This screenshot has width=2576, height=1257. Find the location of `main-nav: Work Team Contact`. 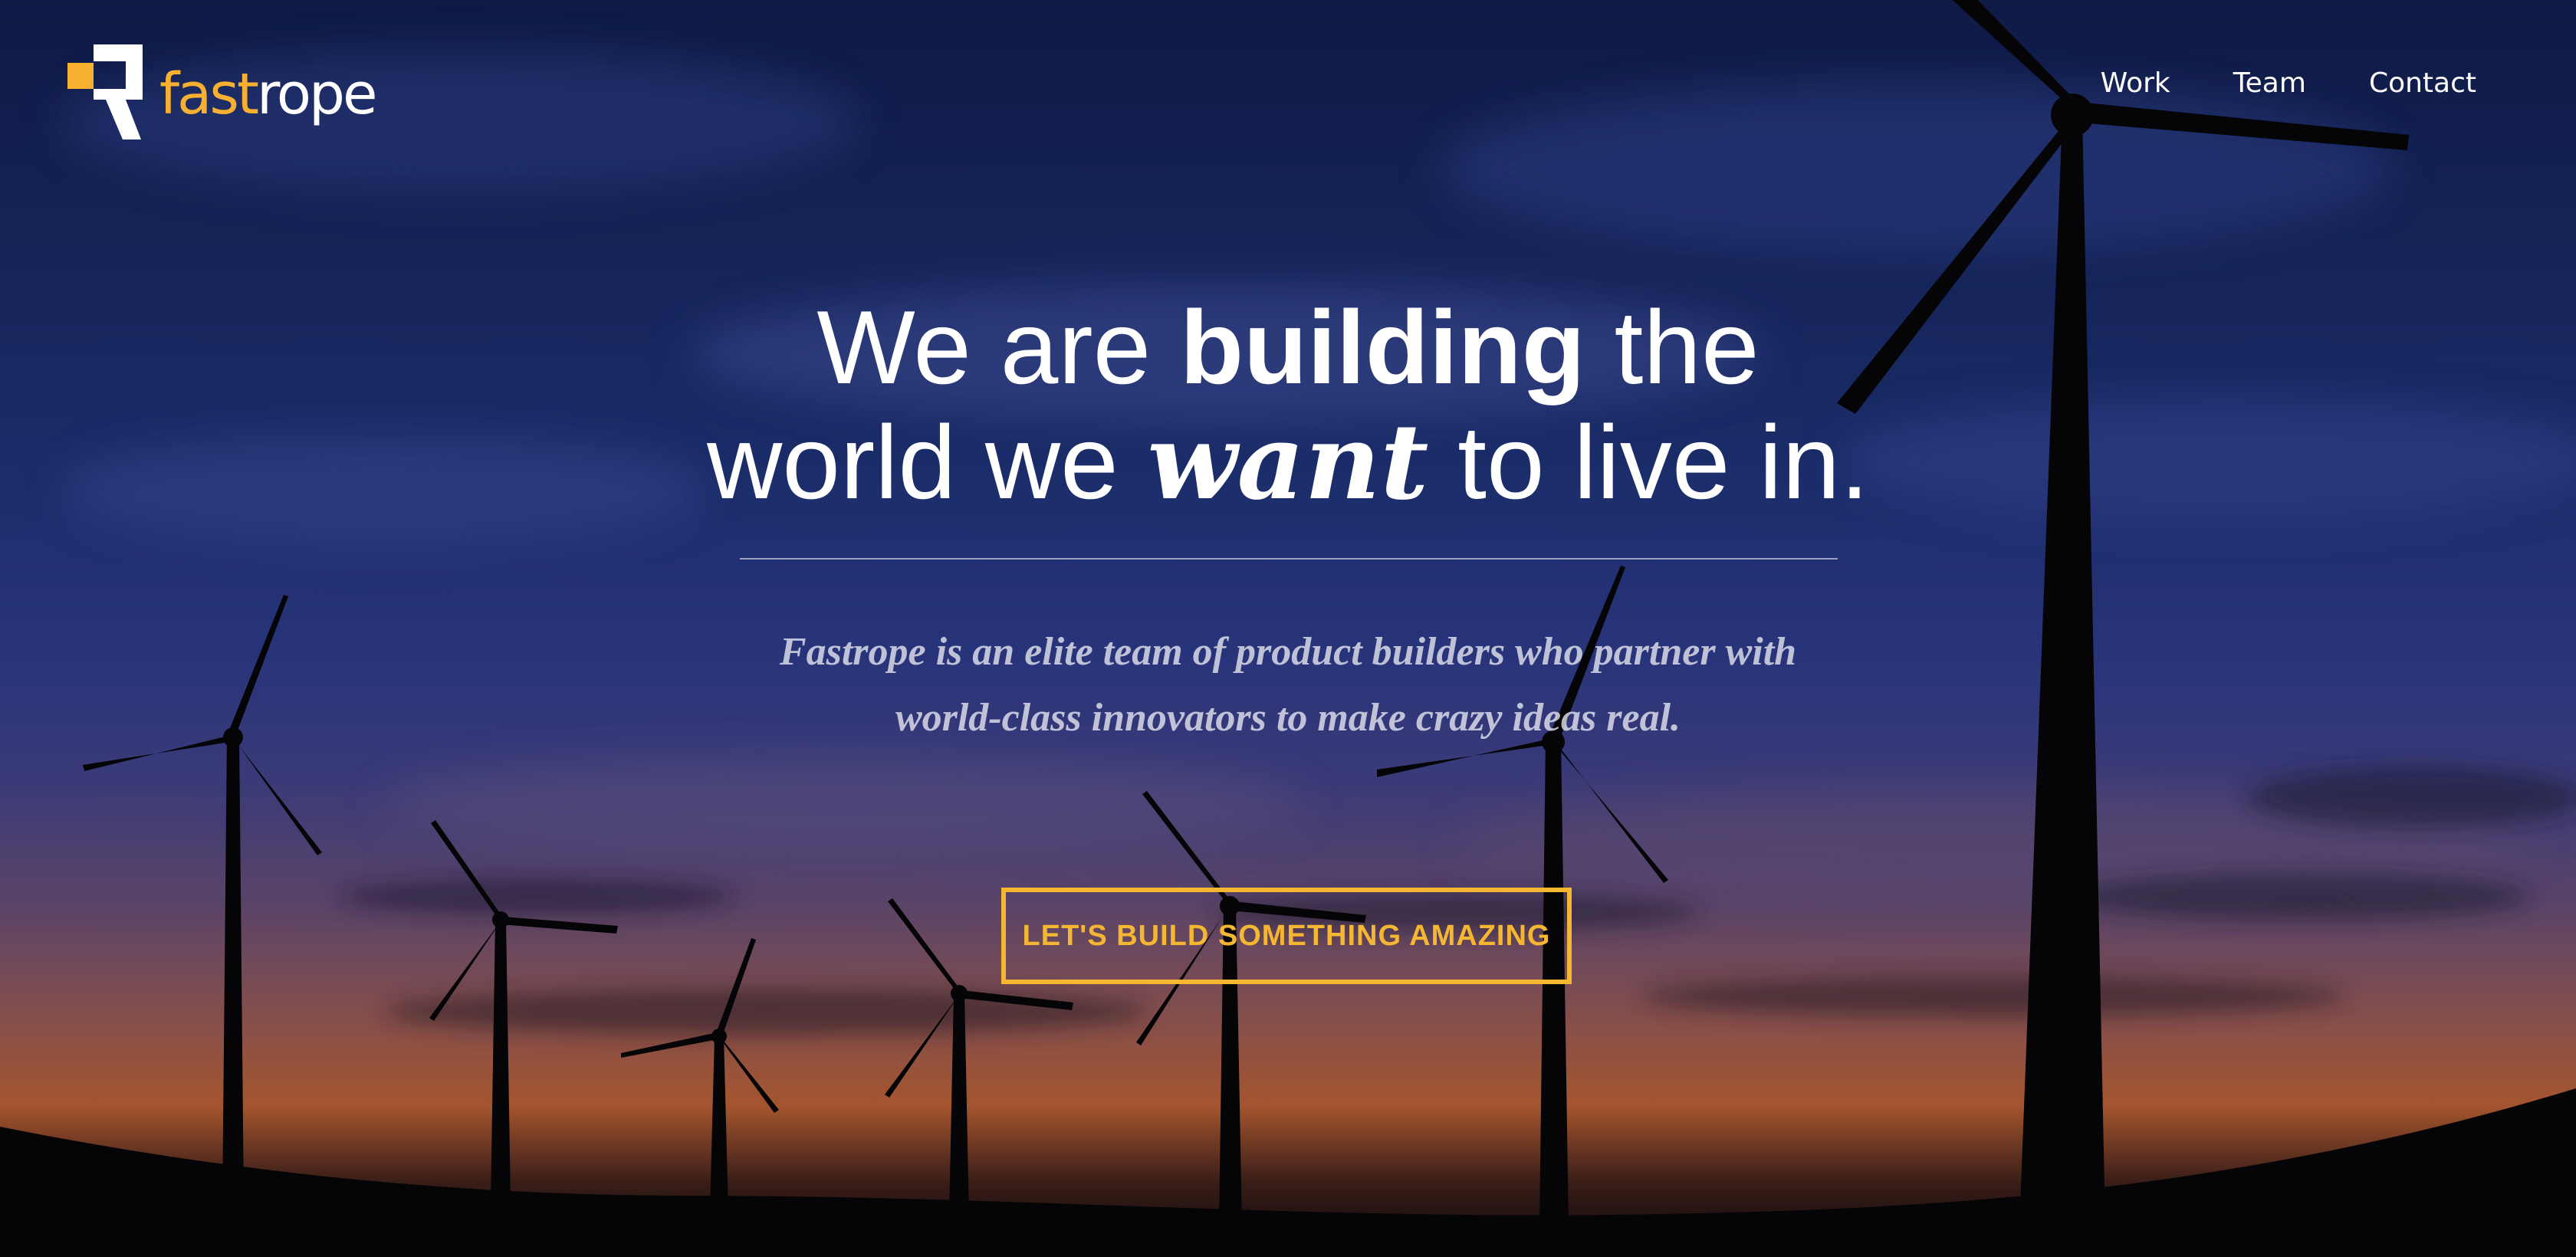

main-nav: Work Team Contact is located at coordinates (2288, 83).